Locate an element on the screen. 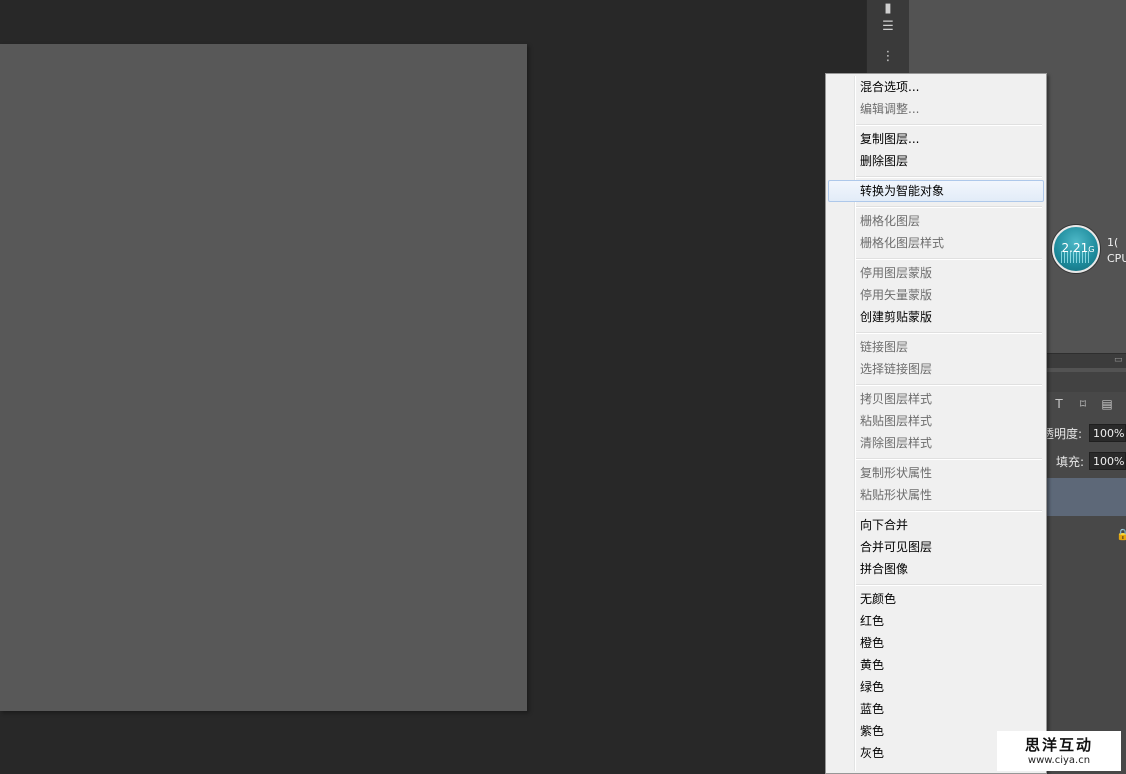  menu-item-flatten-image: 拼合图像 is located at coordinates (936, 569).